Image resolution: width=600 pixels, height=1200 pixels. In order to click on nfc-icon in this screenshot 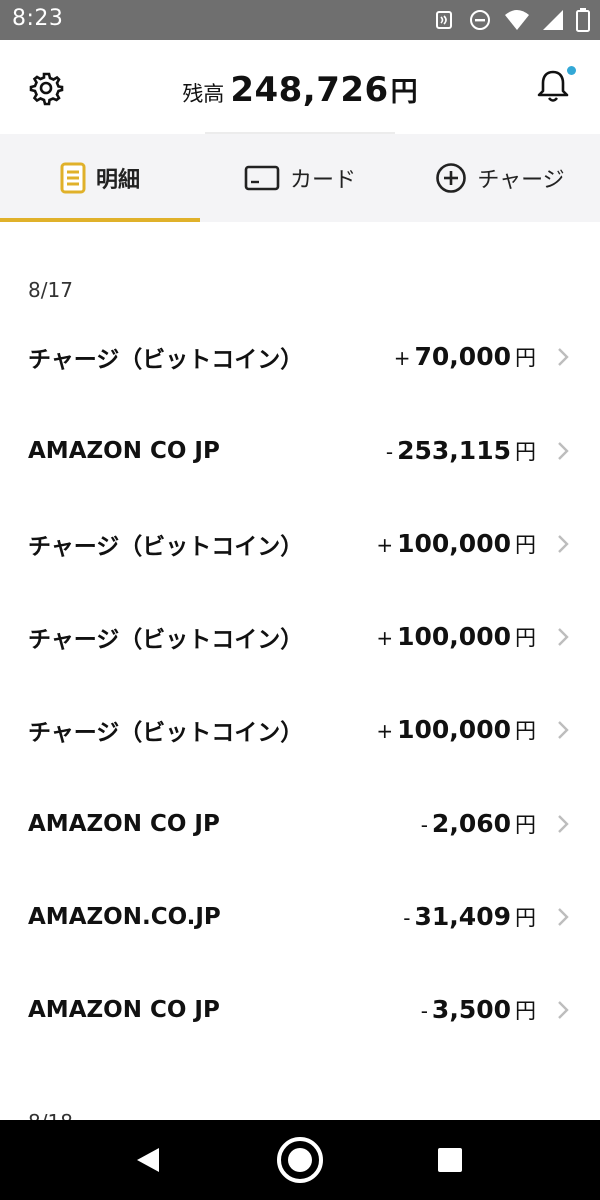, I will do `click(444, 20)`.